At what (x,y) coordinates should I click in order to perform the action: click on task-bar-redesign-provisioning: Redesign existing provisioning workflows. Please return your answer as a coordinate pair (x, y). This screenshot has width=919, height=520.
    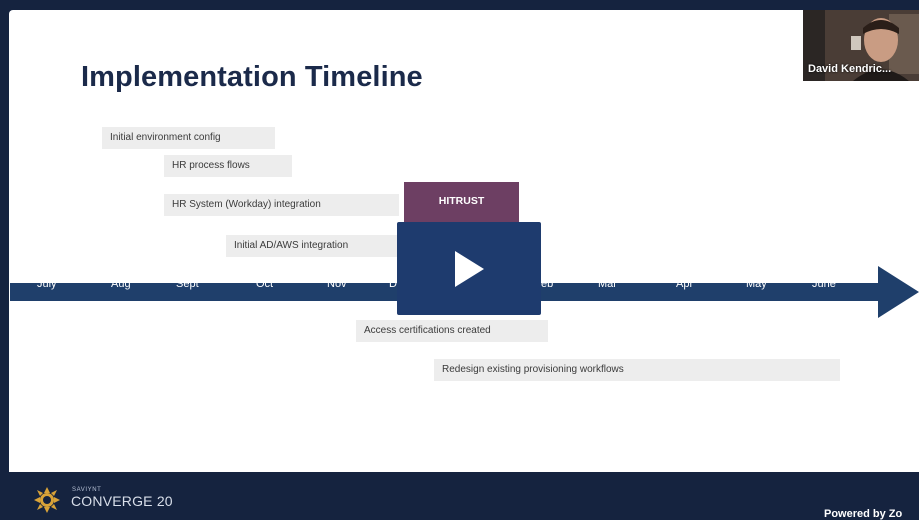
    Looking at the image, I should click on (637, 370).